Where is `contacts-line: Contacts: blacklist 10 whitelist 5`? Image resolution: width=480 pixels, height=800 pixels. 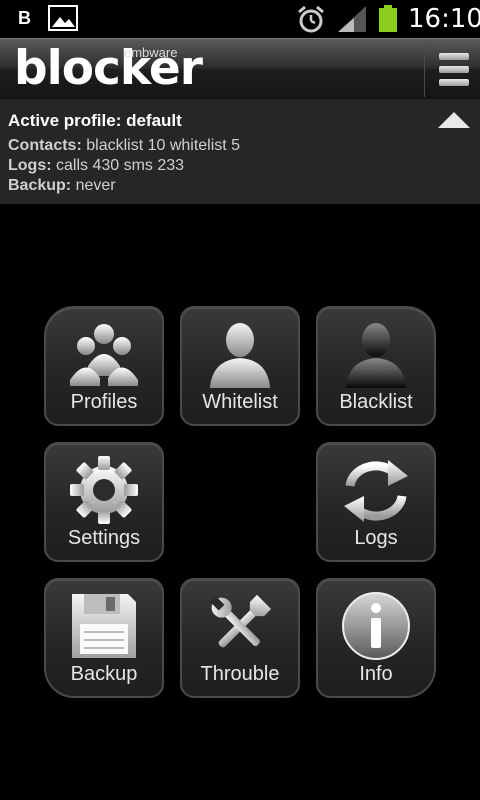 contacts-line: Contacts: blacklist 10 whitelist 5 is located at coordinates (124, 146).